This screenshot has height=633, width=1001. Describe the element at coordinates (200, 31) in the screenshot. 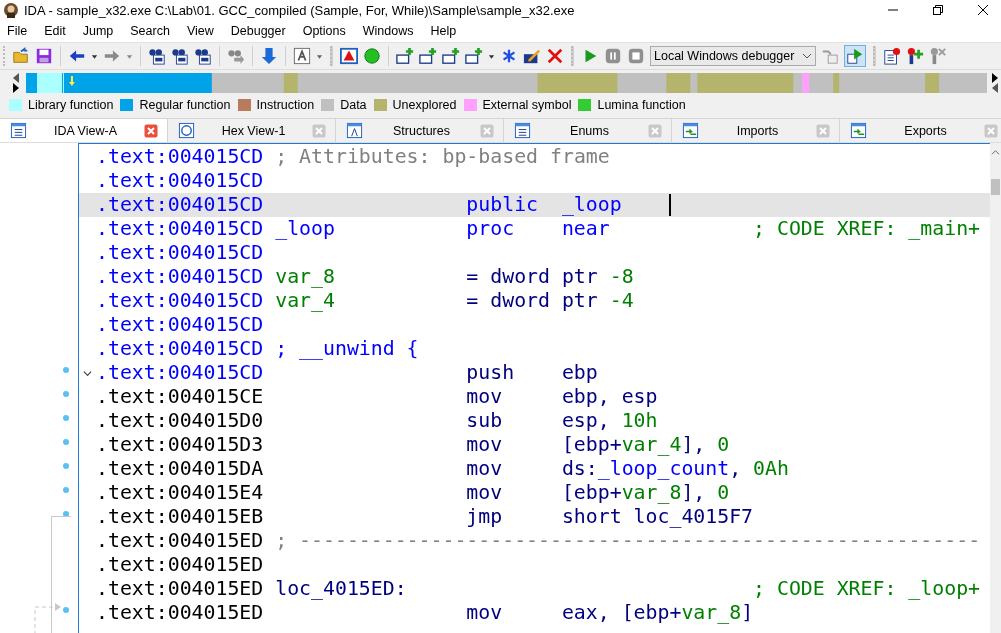

I see `menu-item: View` at that location.